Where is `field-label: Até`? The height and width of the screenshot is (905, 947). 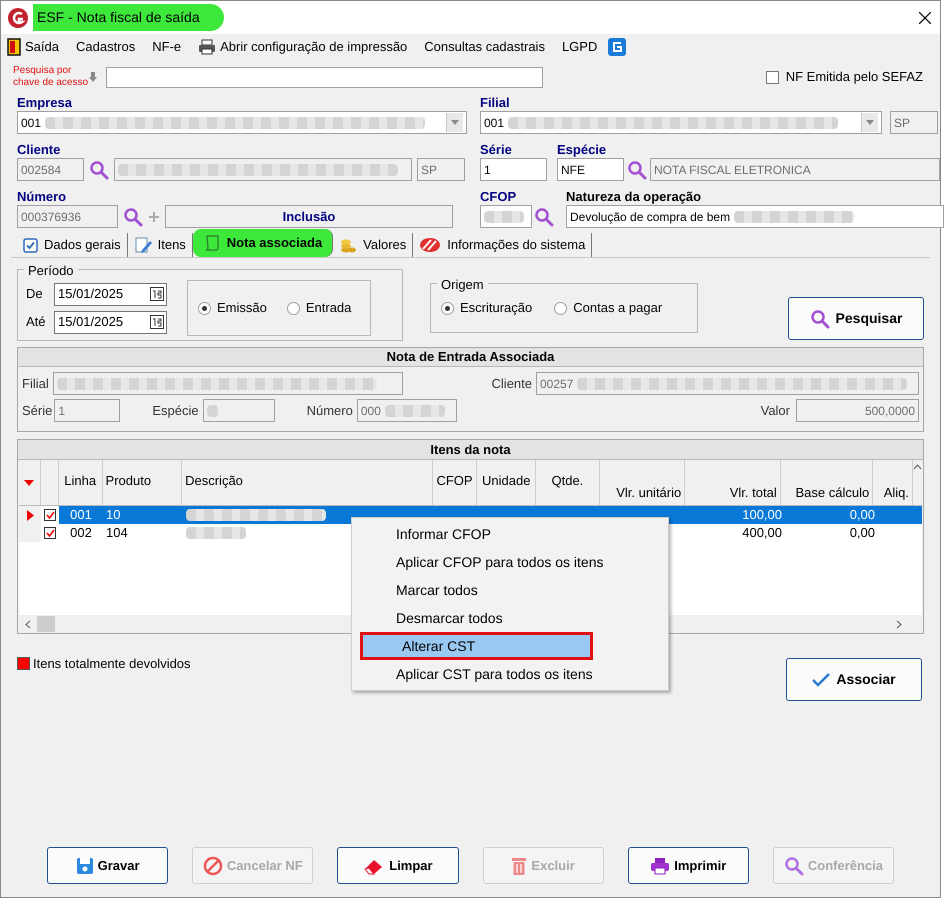 field-label: Até is located at coordinates (36, 322).